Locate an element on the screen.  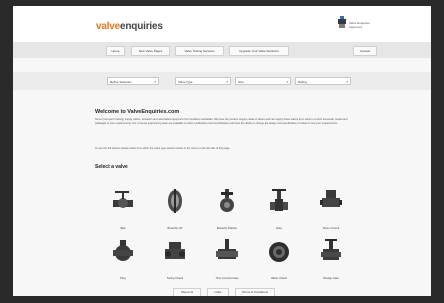
valve-card-swing-check: Swing Check is located at coordinates (175, 264).